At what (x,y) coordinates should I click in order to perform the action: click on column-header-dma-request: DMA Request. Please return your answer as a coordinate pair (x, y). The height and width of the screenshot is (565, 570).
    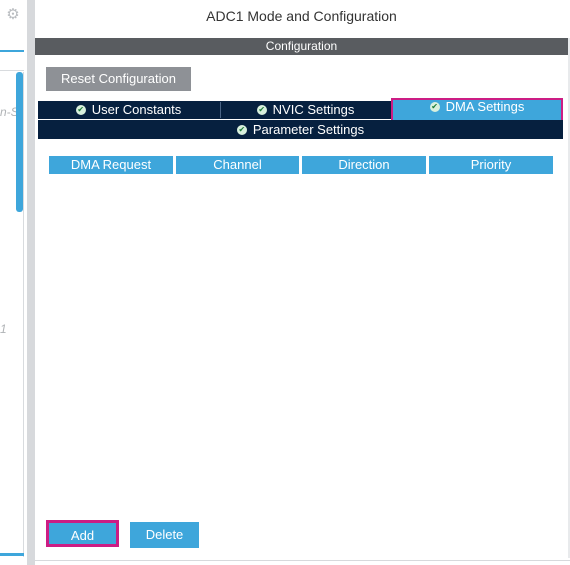
    Looking at the image, I should click on (111, 165).